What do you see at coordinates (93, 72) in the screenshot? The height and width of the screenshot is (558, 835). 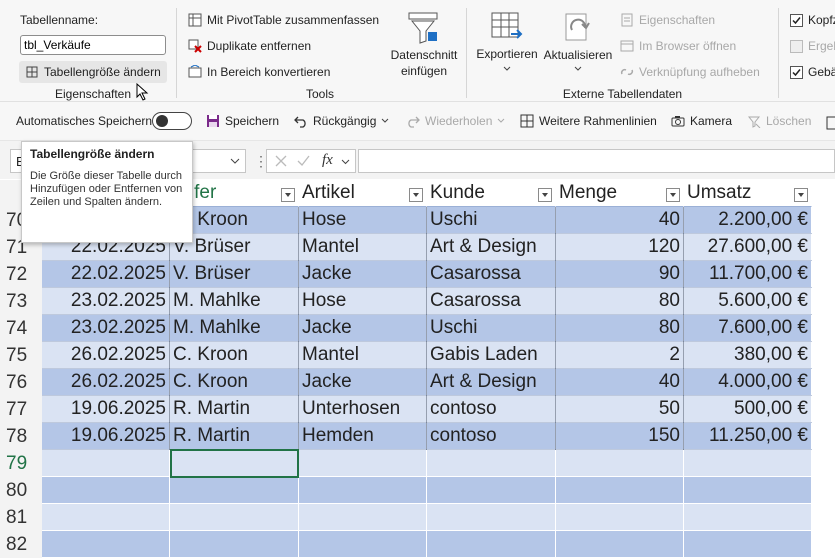 I see `resize-table-button: Tabellengröße ändern` at bounding box center [93, 72].